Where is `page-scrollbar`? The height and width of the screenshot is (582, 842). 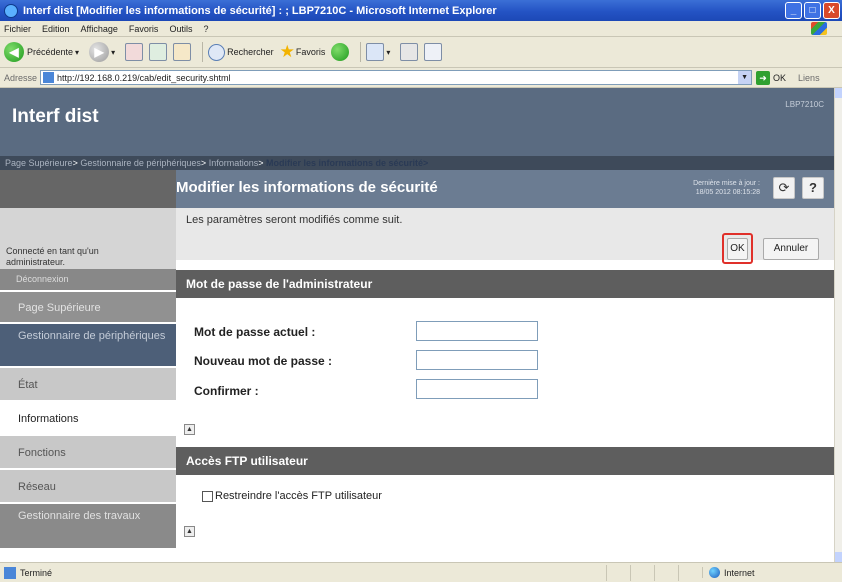
page-scrollbar is located at coordinates (838, 325).